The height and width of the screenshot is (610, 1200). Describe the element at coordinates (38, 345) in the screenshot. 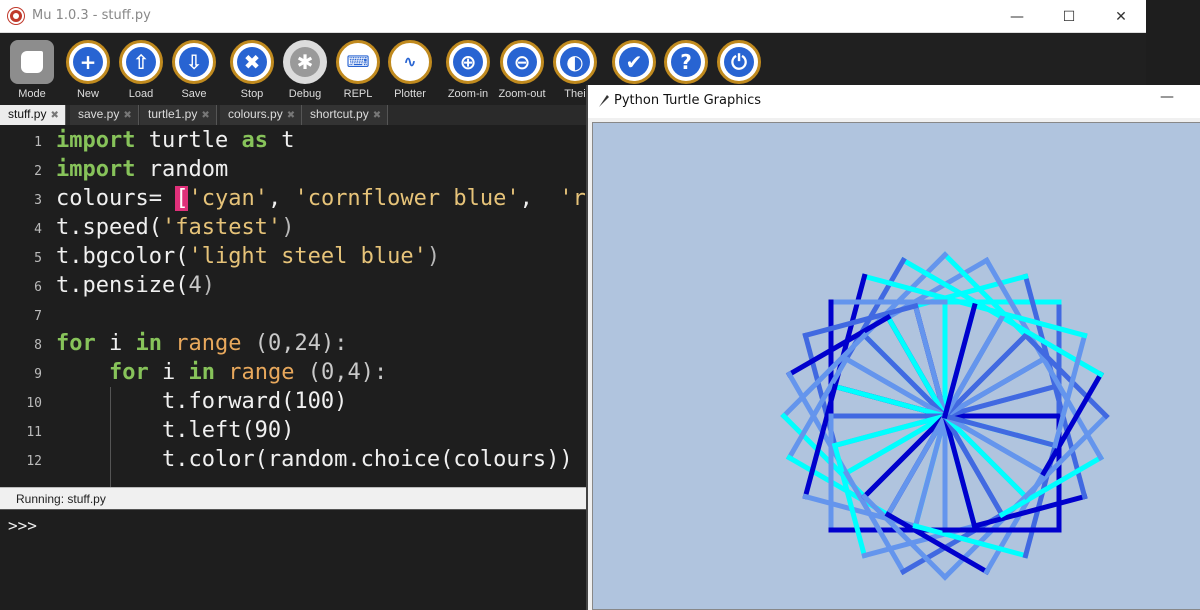

I see `line-number: 8` at that location.